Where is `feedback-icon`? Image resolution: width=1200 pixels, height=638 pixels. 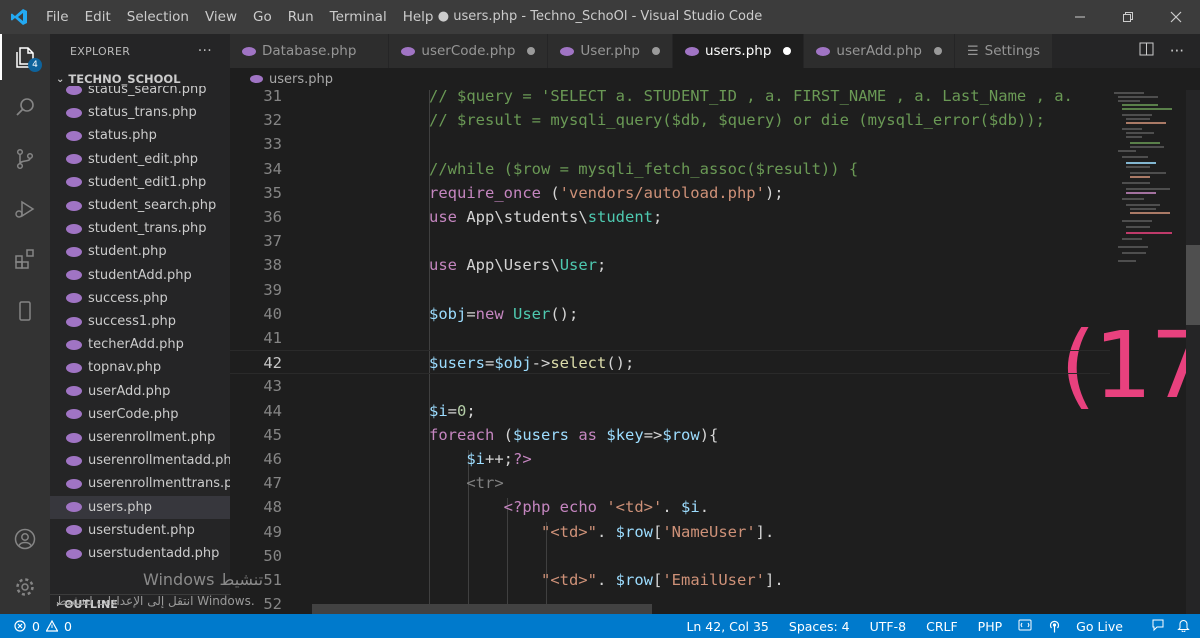
feedback-icon is located at coordinates (1158, 626).